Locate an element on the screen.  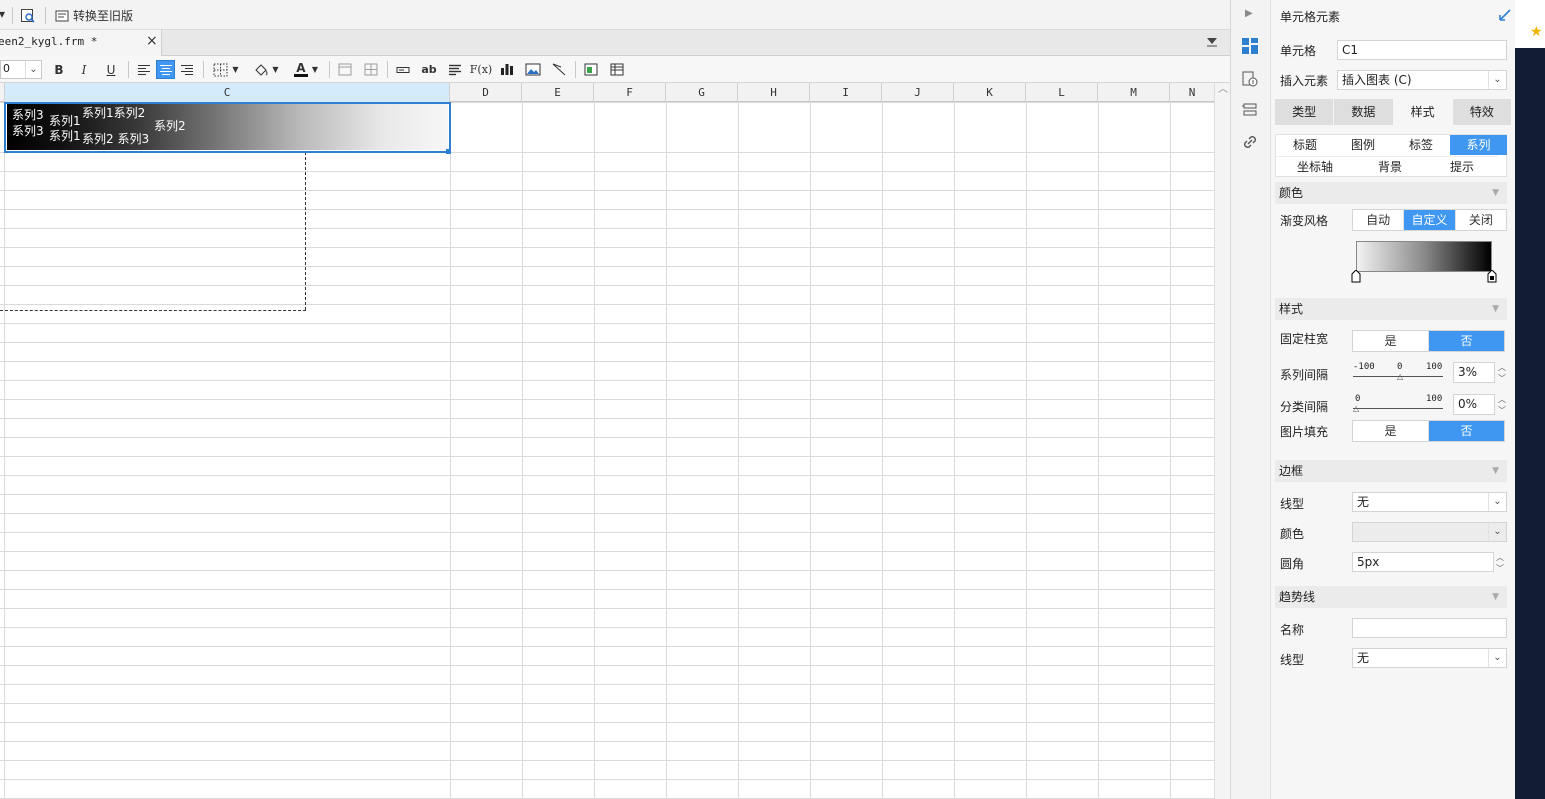
gradient-preview-bar is located at coordinates (1424, 256).